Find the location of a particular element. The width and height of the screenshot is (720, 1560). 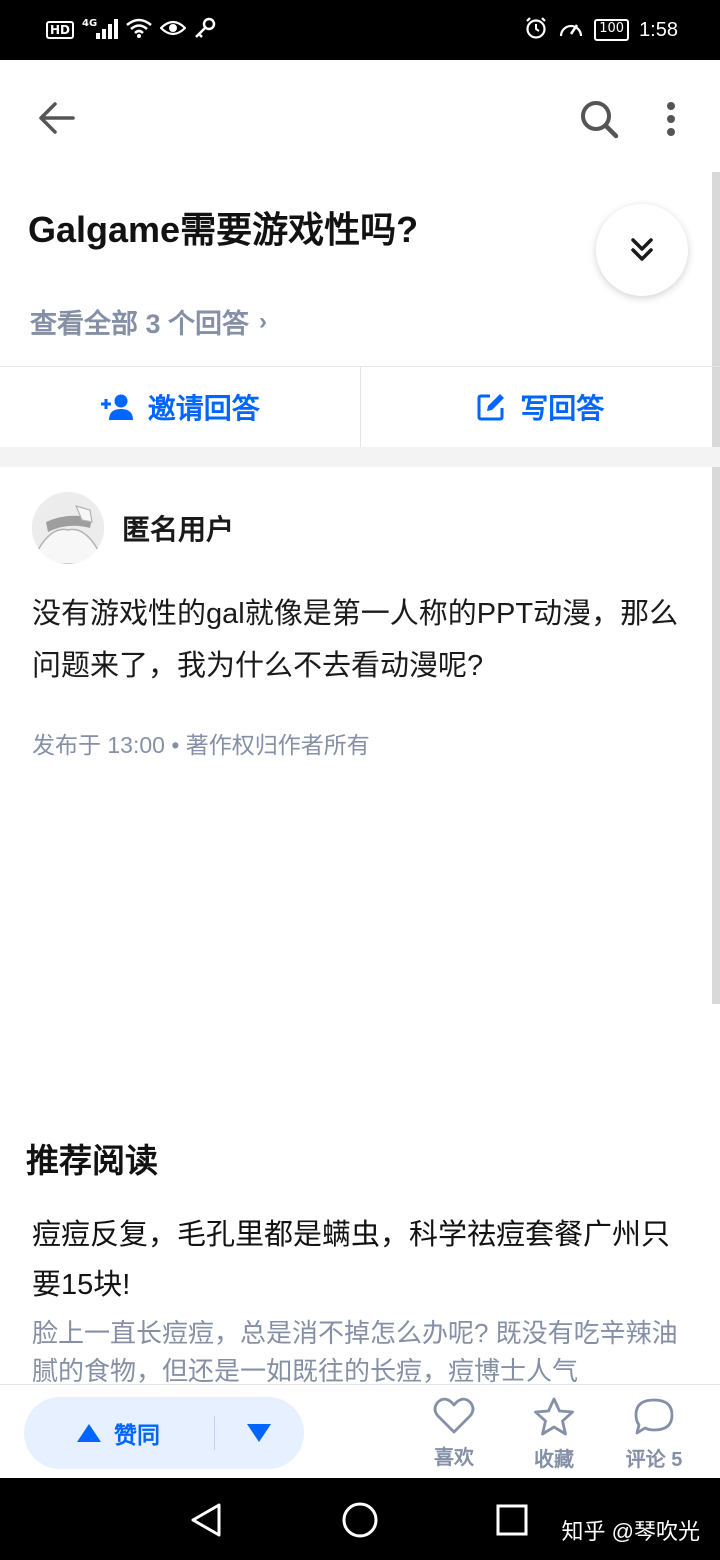

like-label: 喜欢 is located at coordinates (454, 1458).